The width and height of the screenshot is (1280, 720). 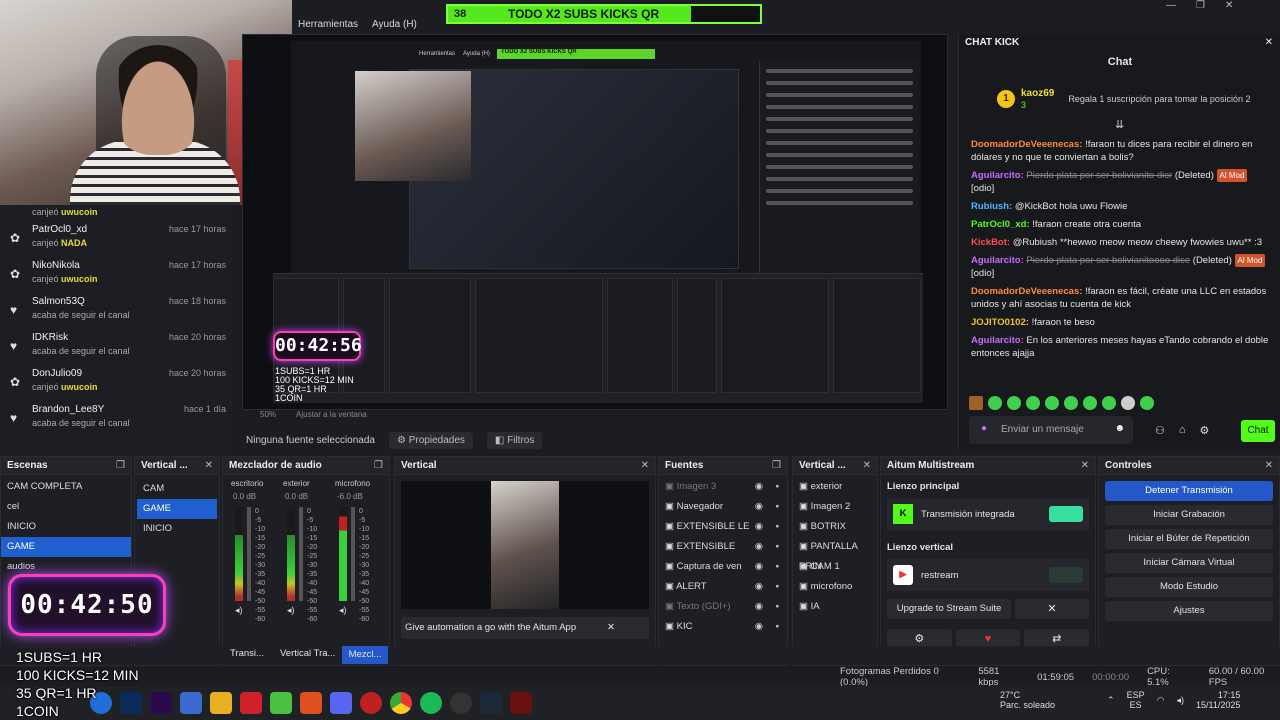 What do you see at coordinates (1205, 430) in the screenshot?
I see `settings-icon: ⚙` at bounding box center [1205, 430].